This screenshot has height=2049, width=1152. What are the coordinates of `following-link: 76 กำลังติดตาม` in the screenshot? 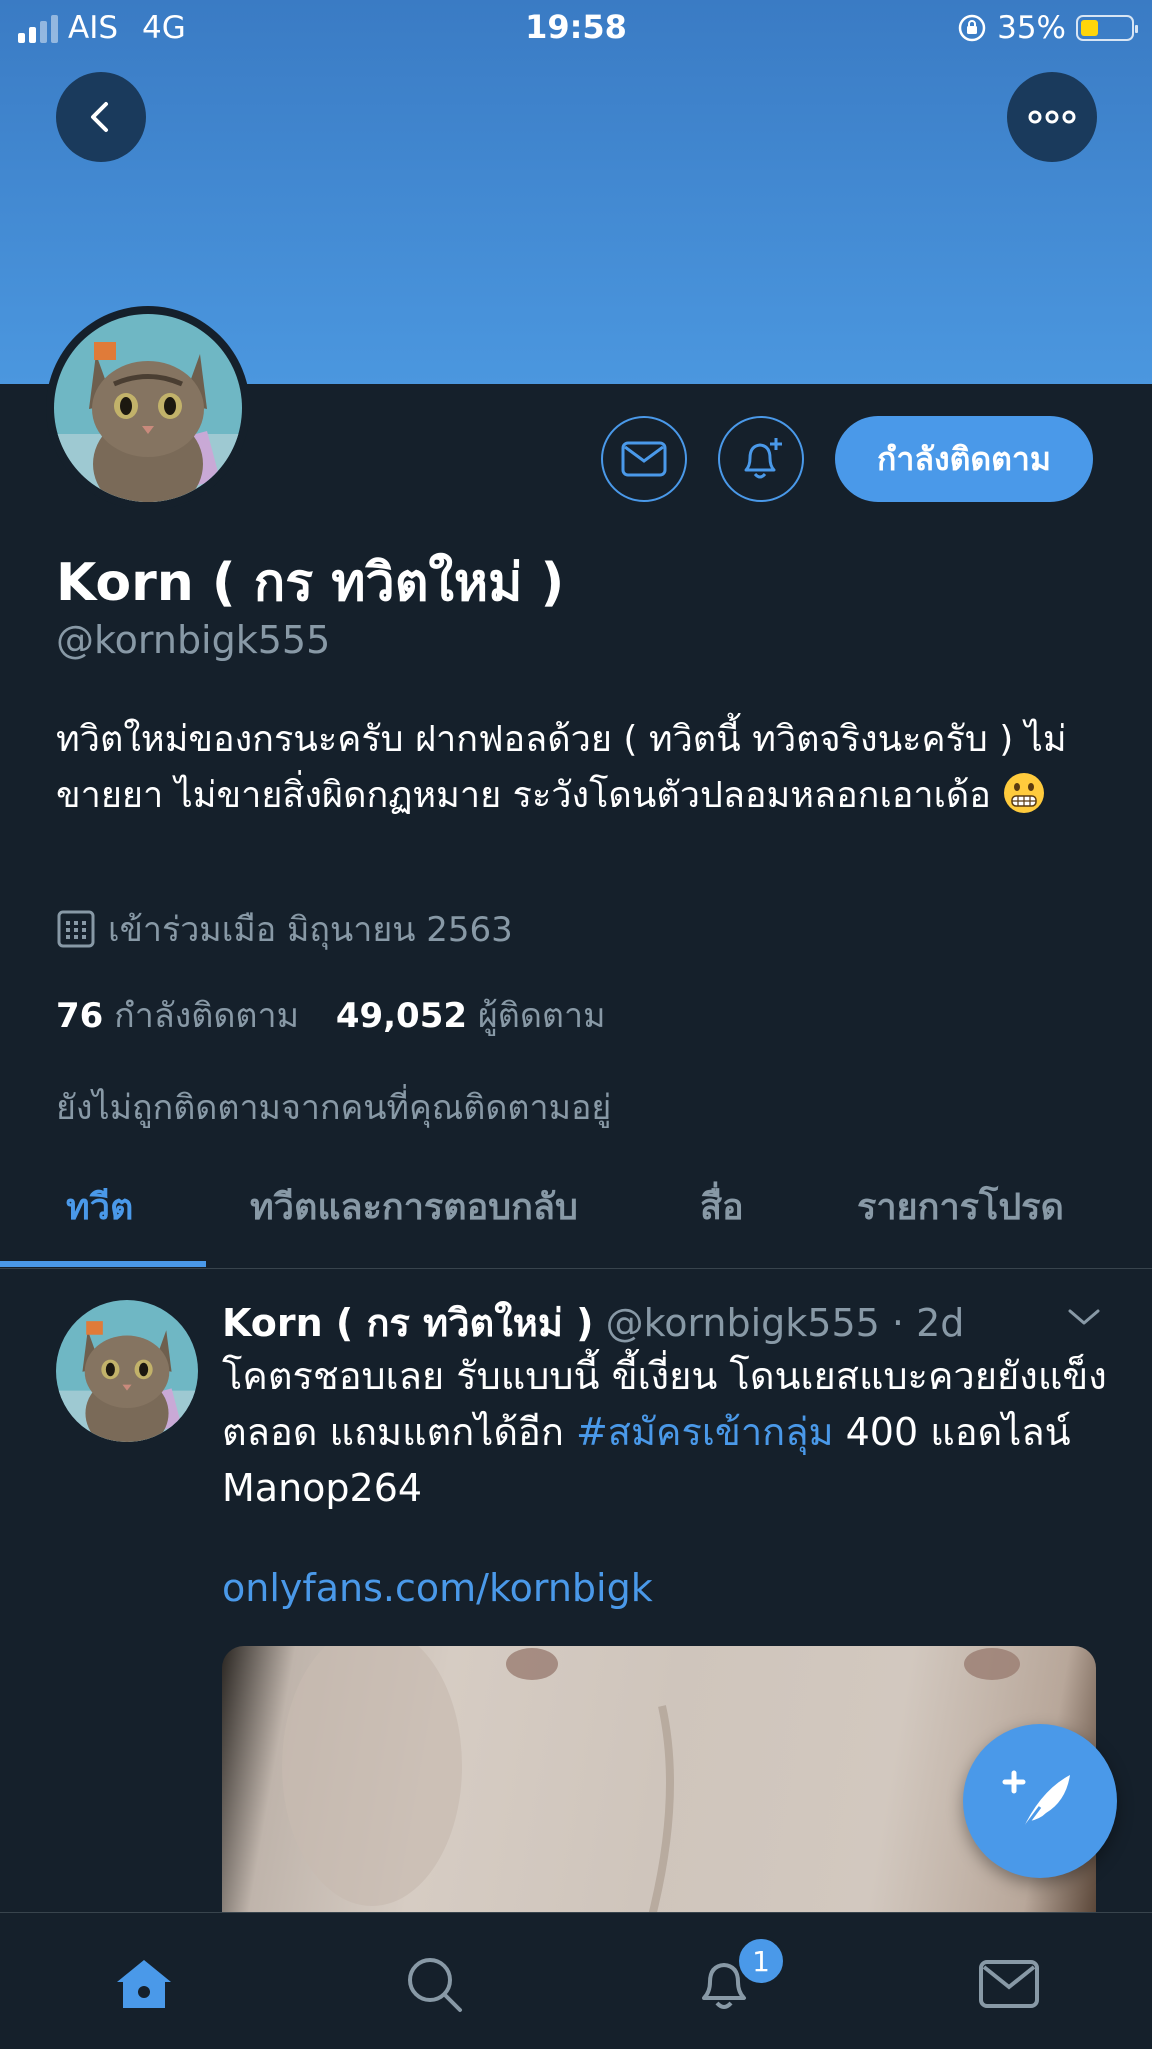 It's located at (177, 1016).